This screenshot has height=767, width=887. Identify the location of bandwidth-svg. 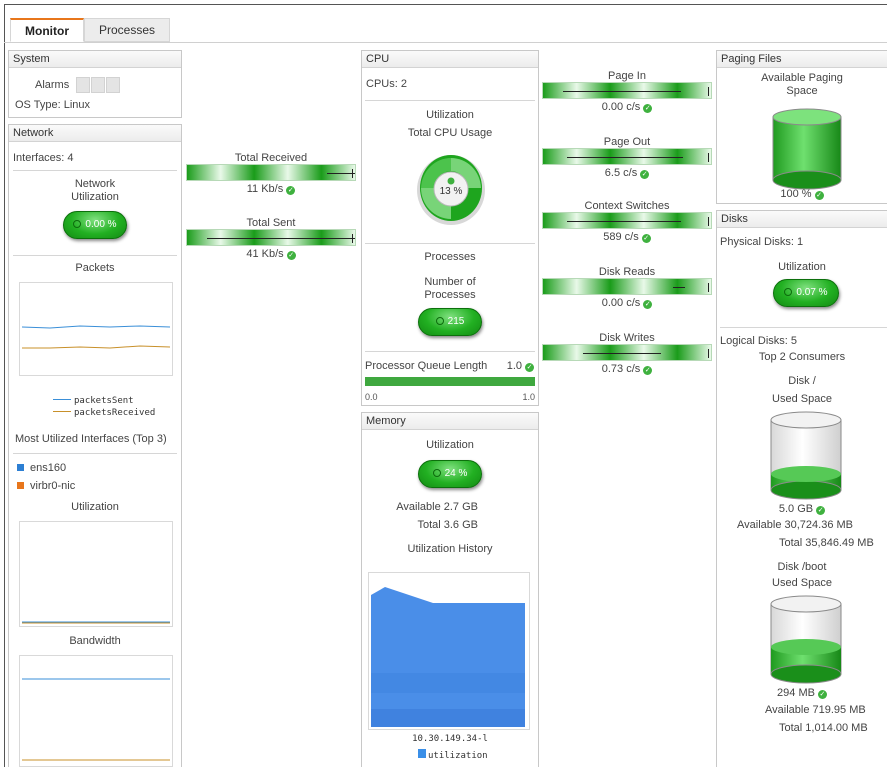
(96, 719).